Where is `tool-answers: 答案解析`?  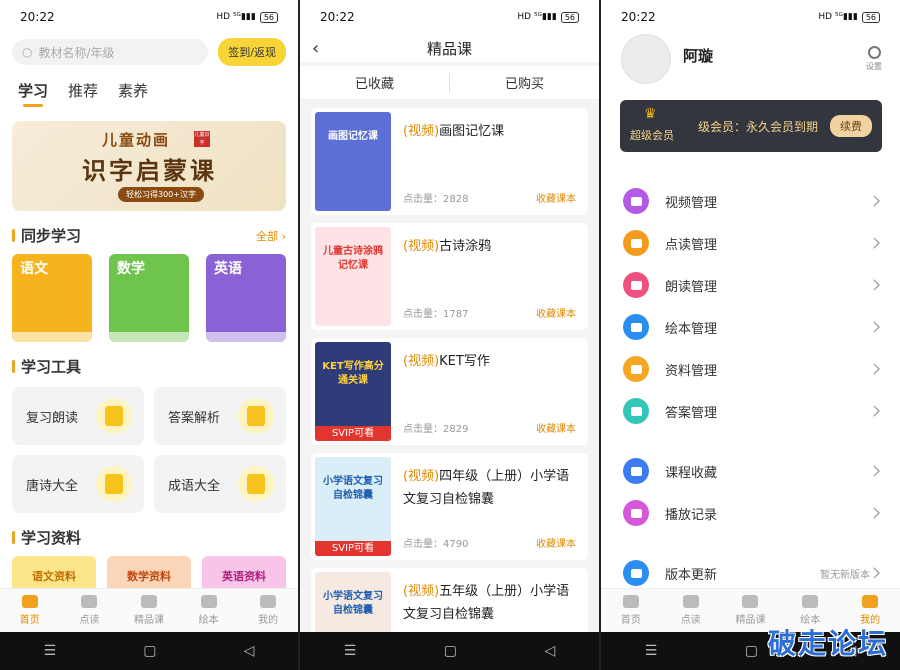
tool-answers: 答案解析 is located at coordinates (220, 416).